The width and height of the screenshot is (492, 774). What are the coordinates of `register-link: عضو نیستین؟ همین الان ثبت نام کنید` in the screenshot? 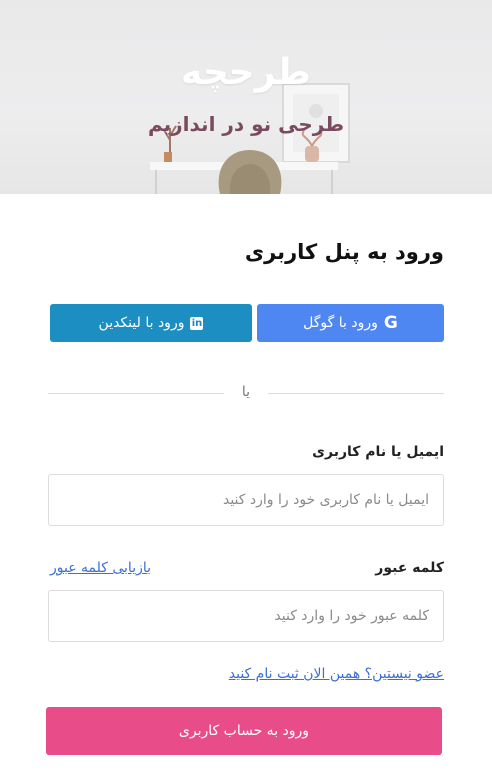 It's located at (336, 674).